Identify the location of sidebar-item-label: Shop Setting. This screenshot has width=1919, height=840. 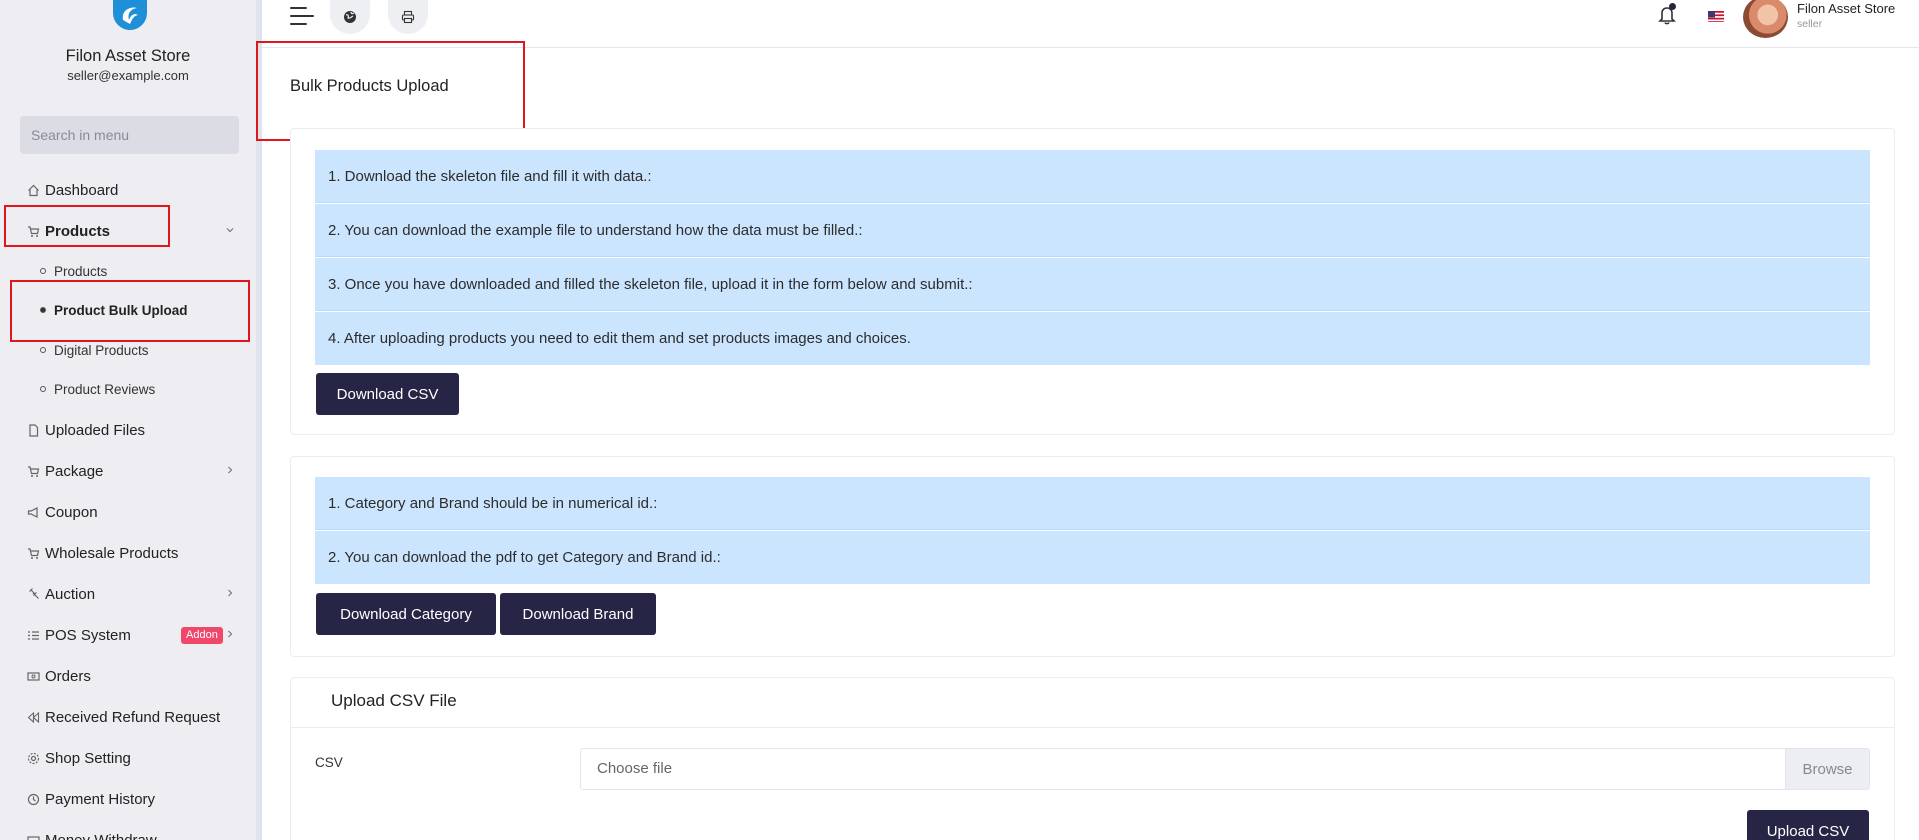
(88, 758).